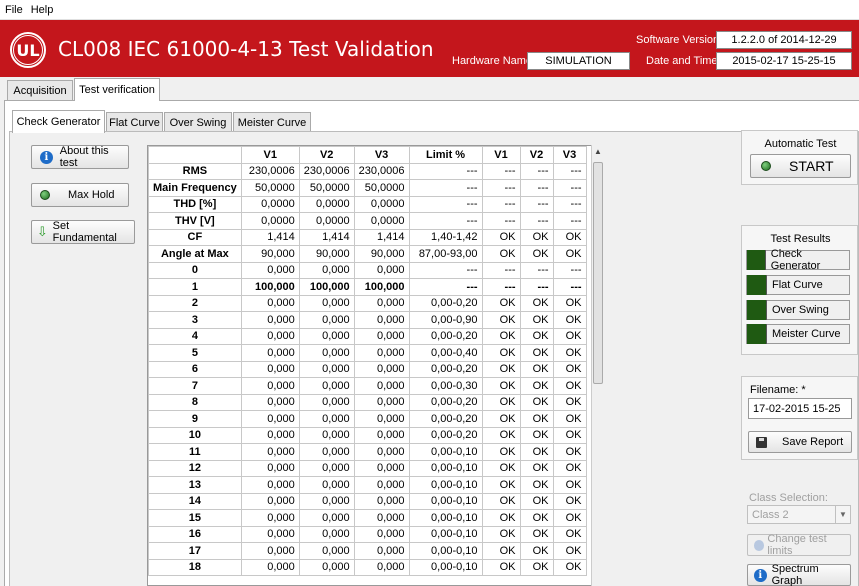 The image size is (859, 586). What do you see at coordinates (367, 452) in the screenshot?
I see `table-row: 11 0,000 0,000 0,000 0,00-0,10 OK OK OK` at bounding box center [367, 452].